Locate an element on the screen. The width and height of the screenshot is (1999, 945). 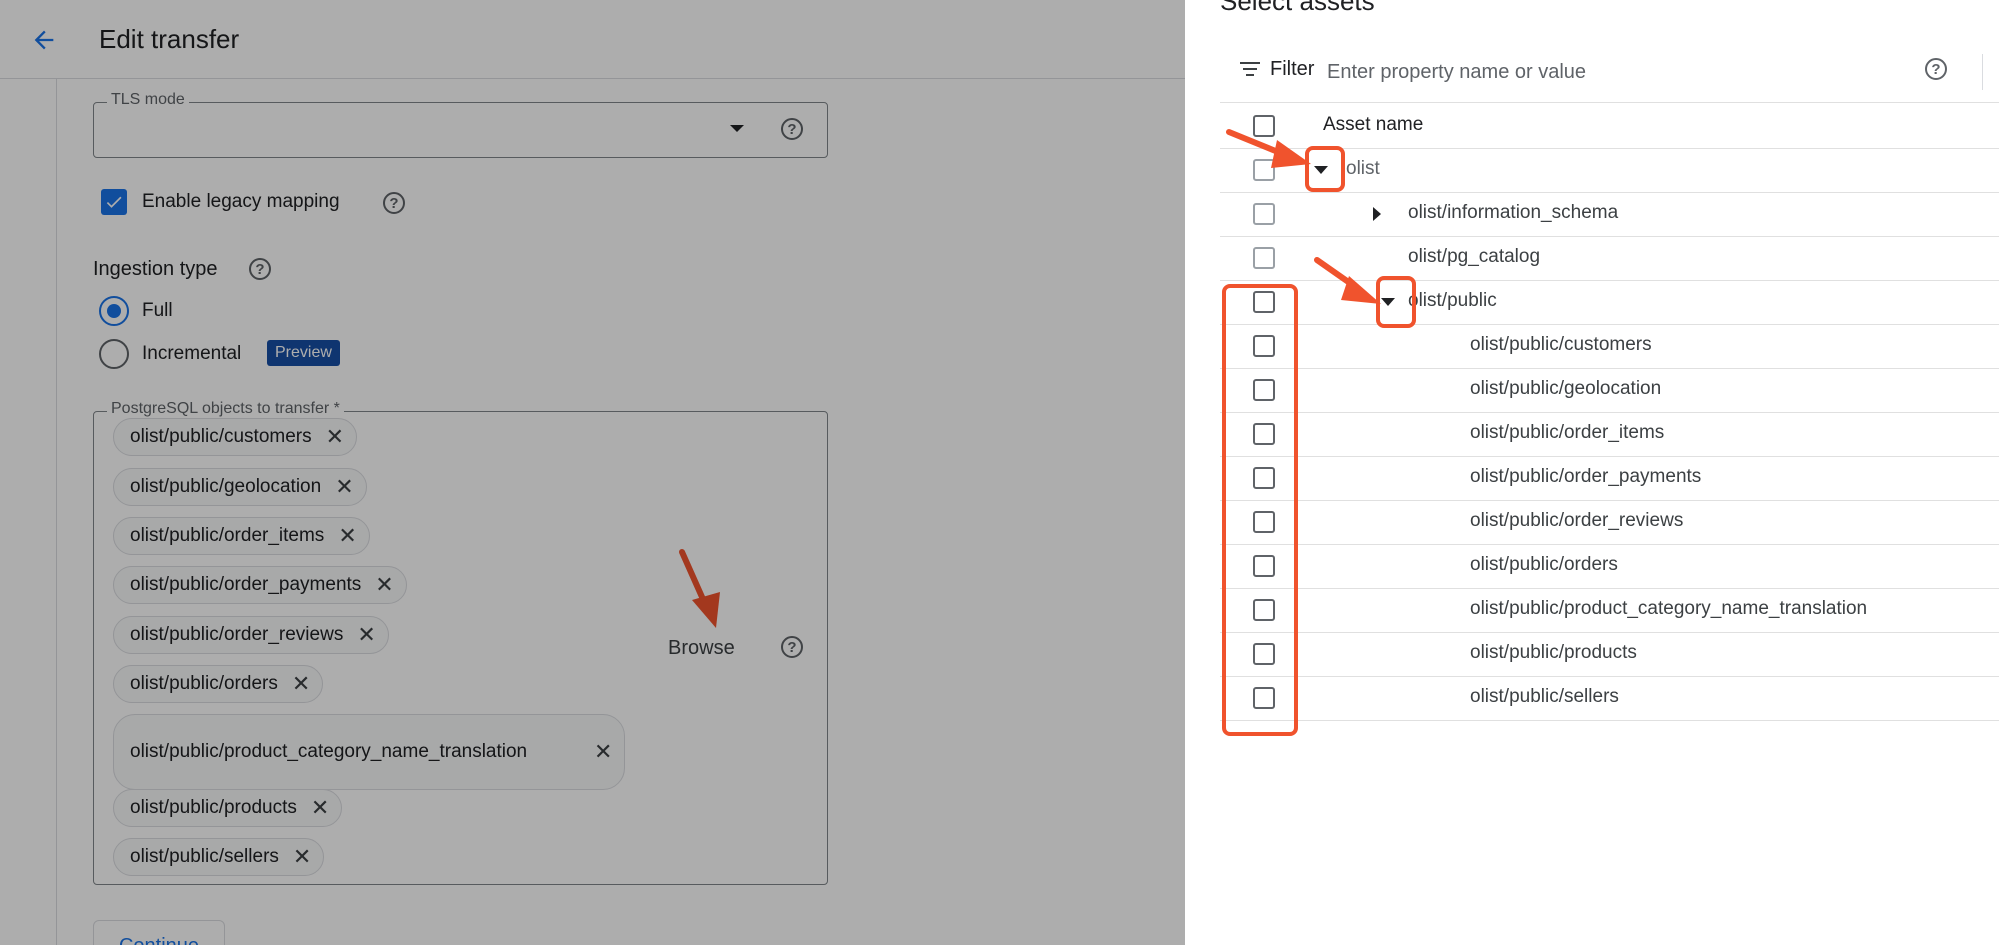
asset-name: olist/public/order_reviews is located at coordinates (1577, 520).